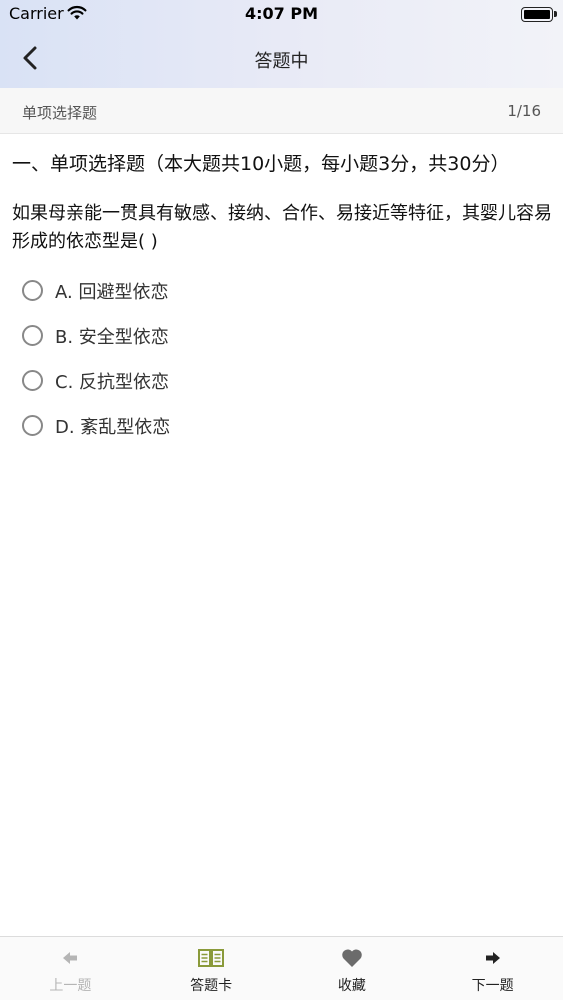 The width and height of the screenshot is (563, 1000). I want to click on tab-label: 收藏, so click(351, 986).